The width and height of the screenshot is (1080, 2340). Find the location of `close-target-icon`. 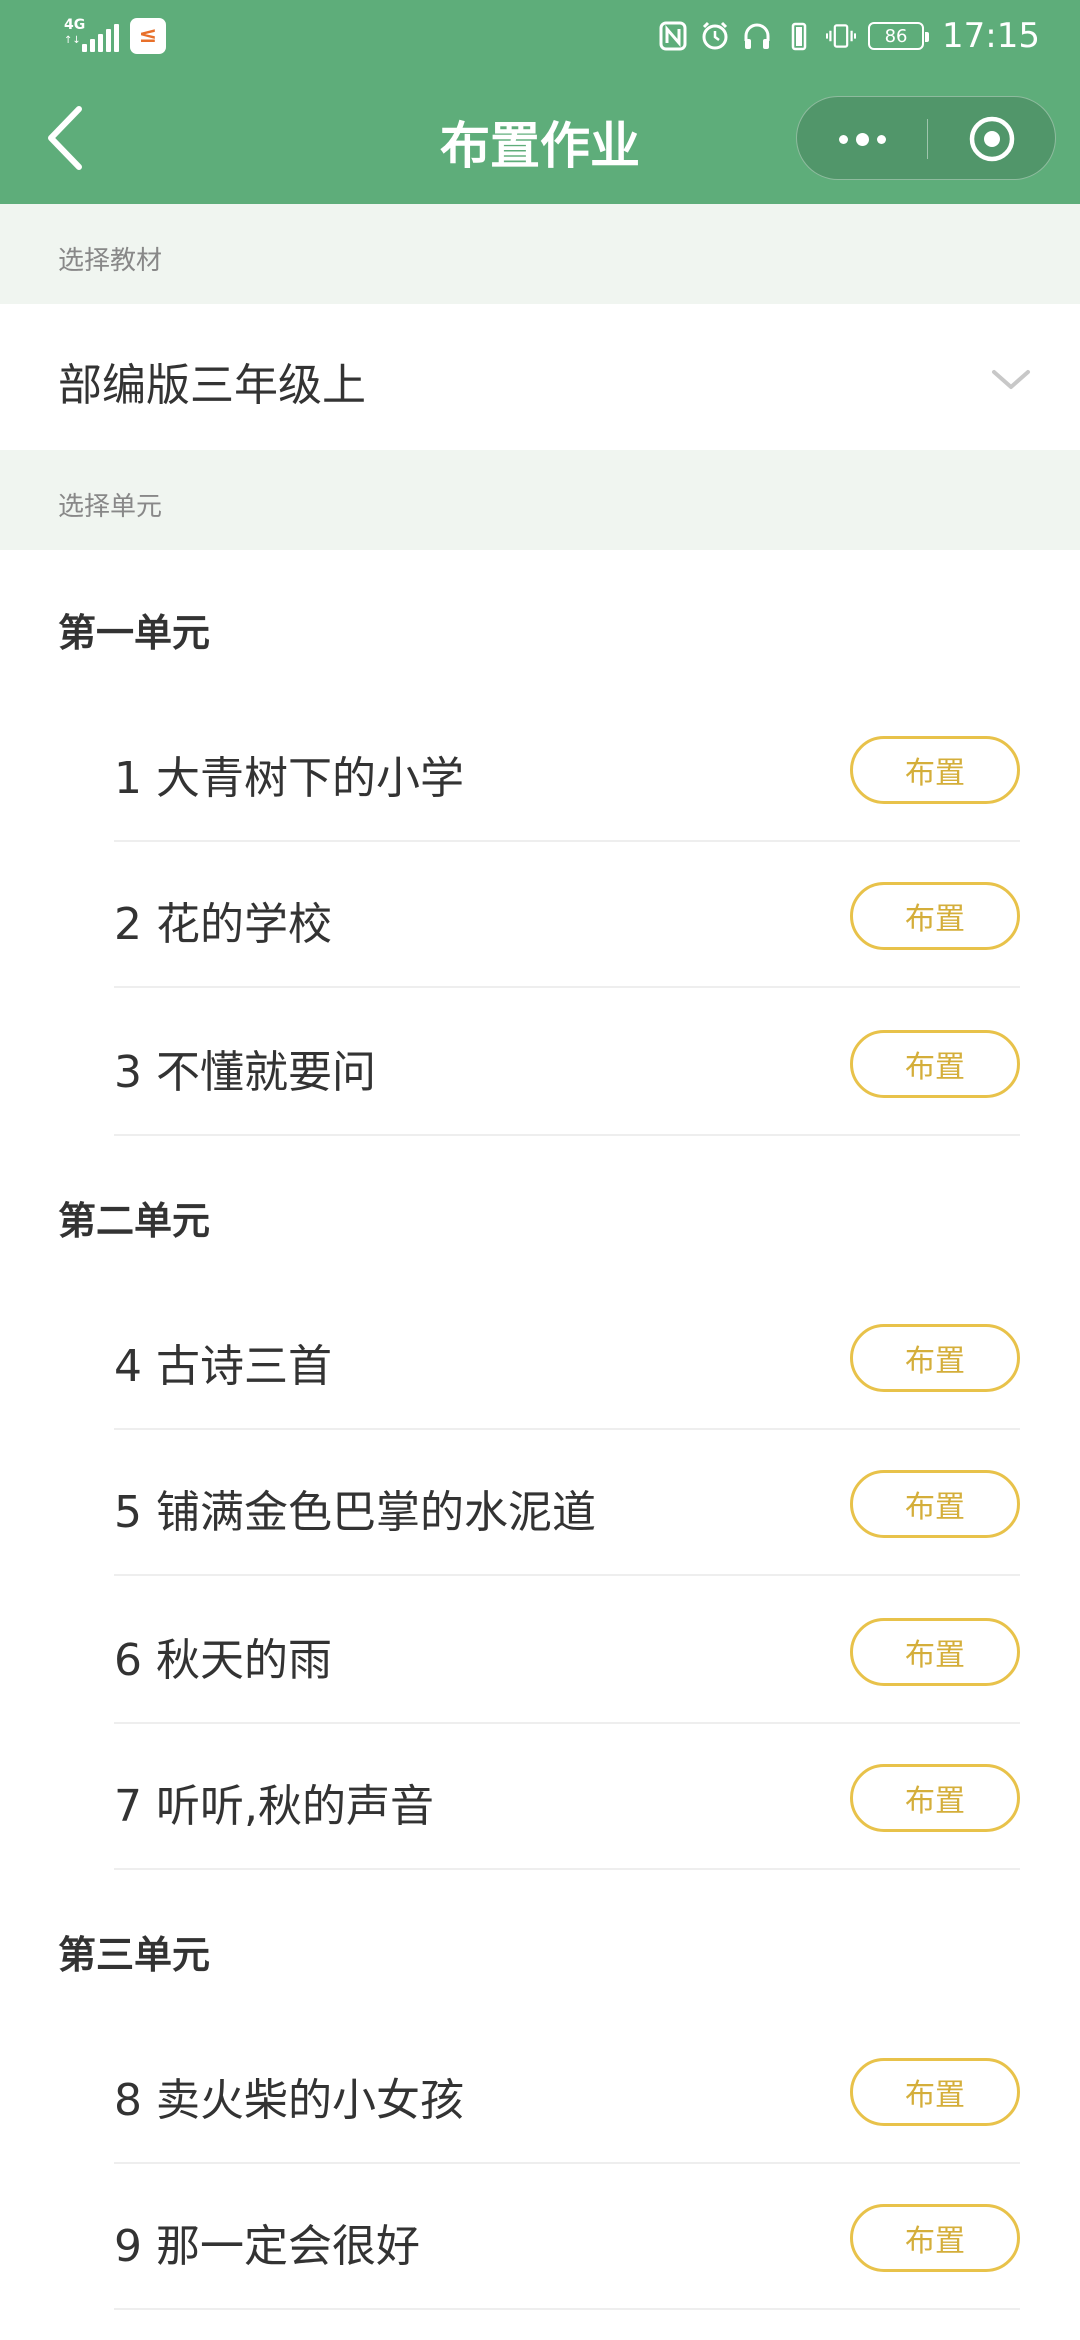

close-target-icon is located at coordinates (992, 139).